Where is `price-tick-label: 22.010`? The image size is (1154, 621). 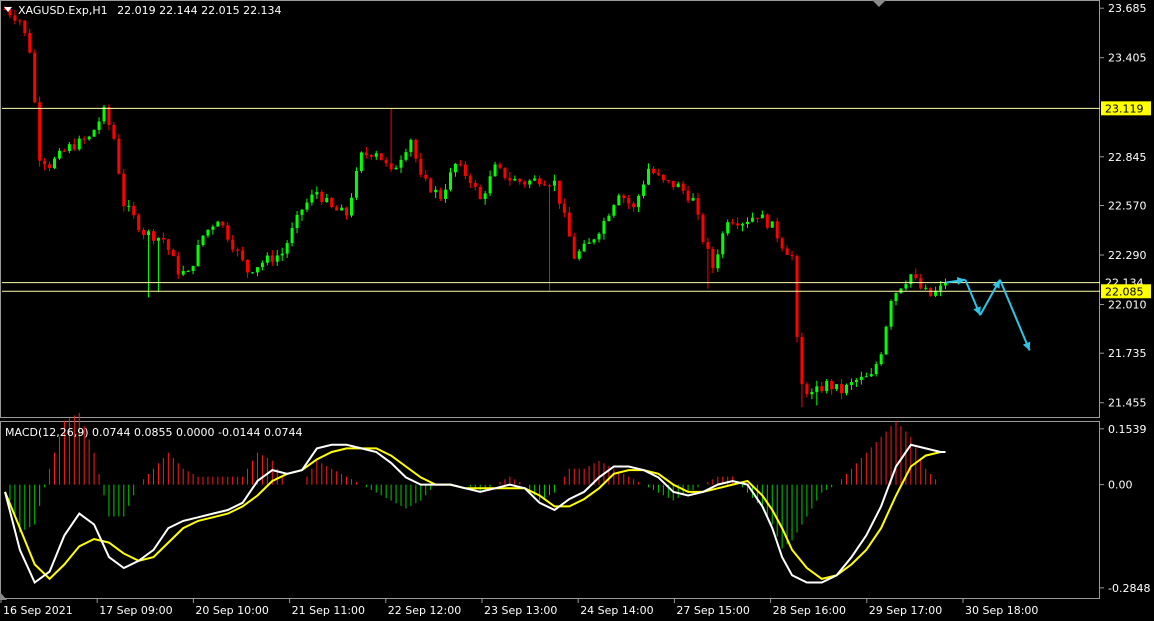 price-tick-label: 22.010 is located at coordinates (1127, 305).